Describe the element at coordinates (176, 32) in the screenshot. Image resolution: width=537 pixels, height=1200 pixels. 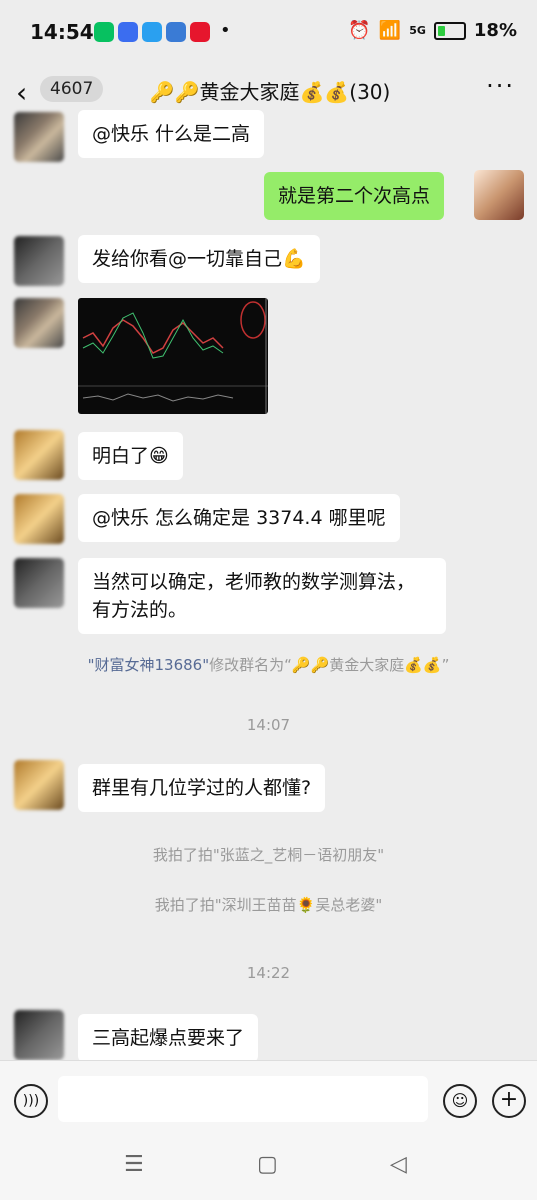
I see `baidu-app-icon` at that location.